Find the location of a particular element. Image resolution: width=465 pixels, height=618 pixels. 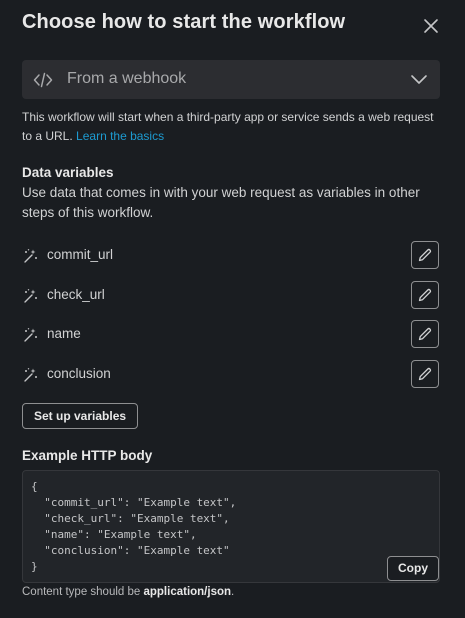

content-type-suffix: . is located at coordinates (233, 592).